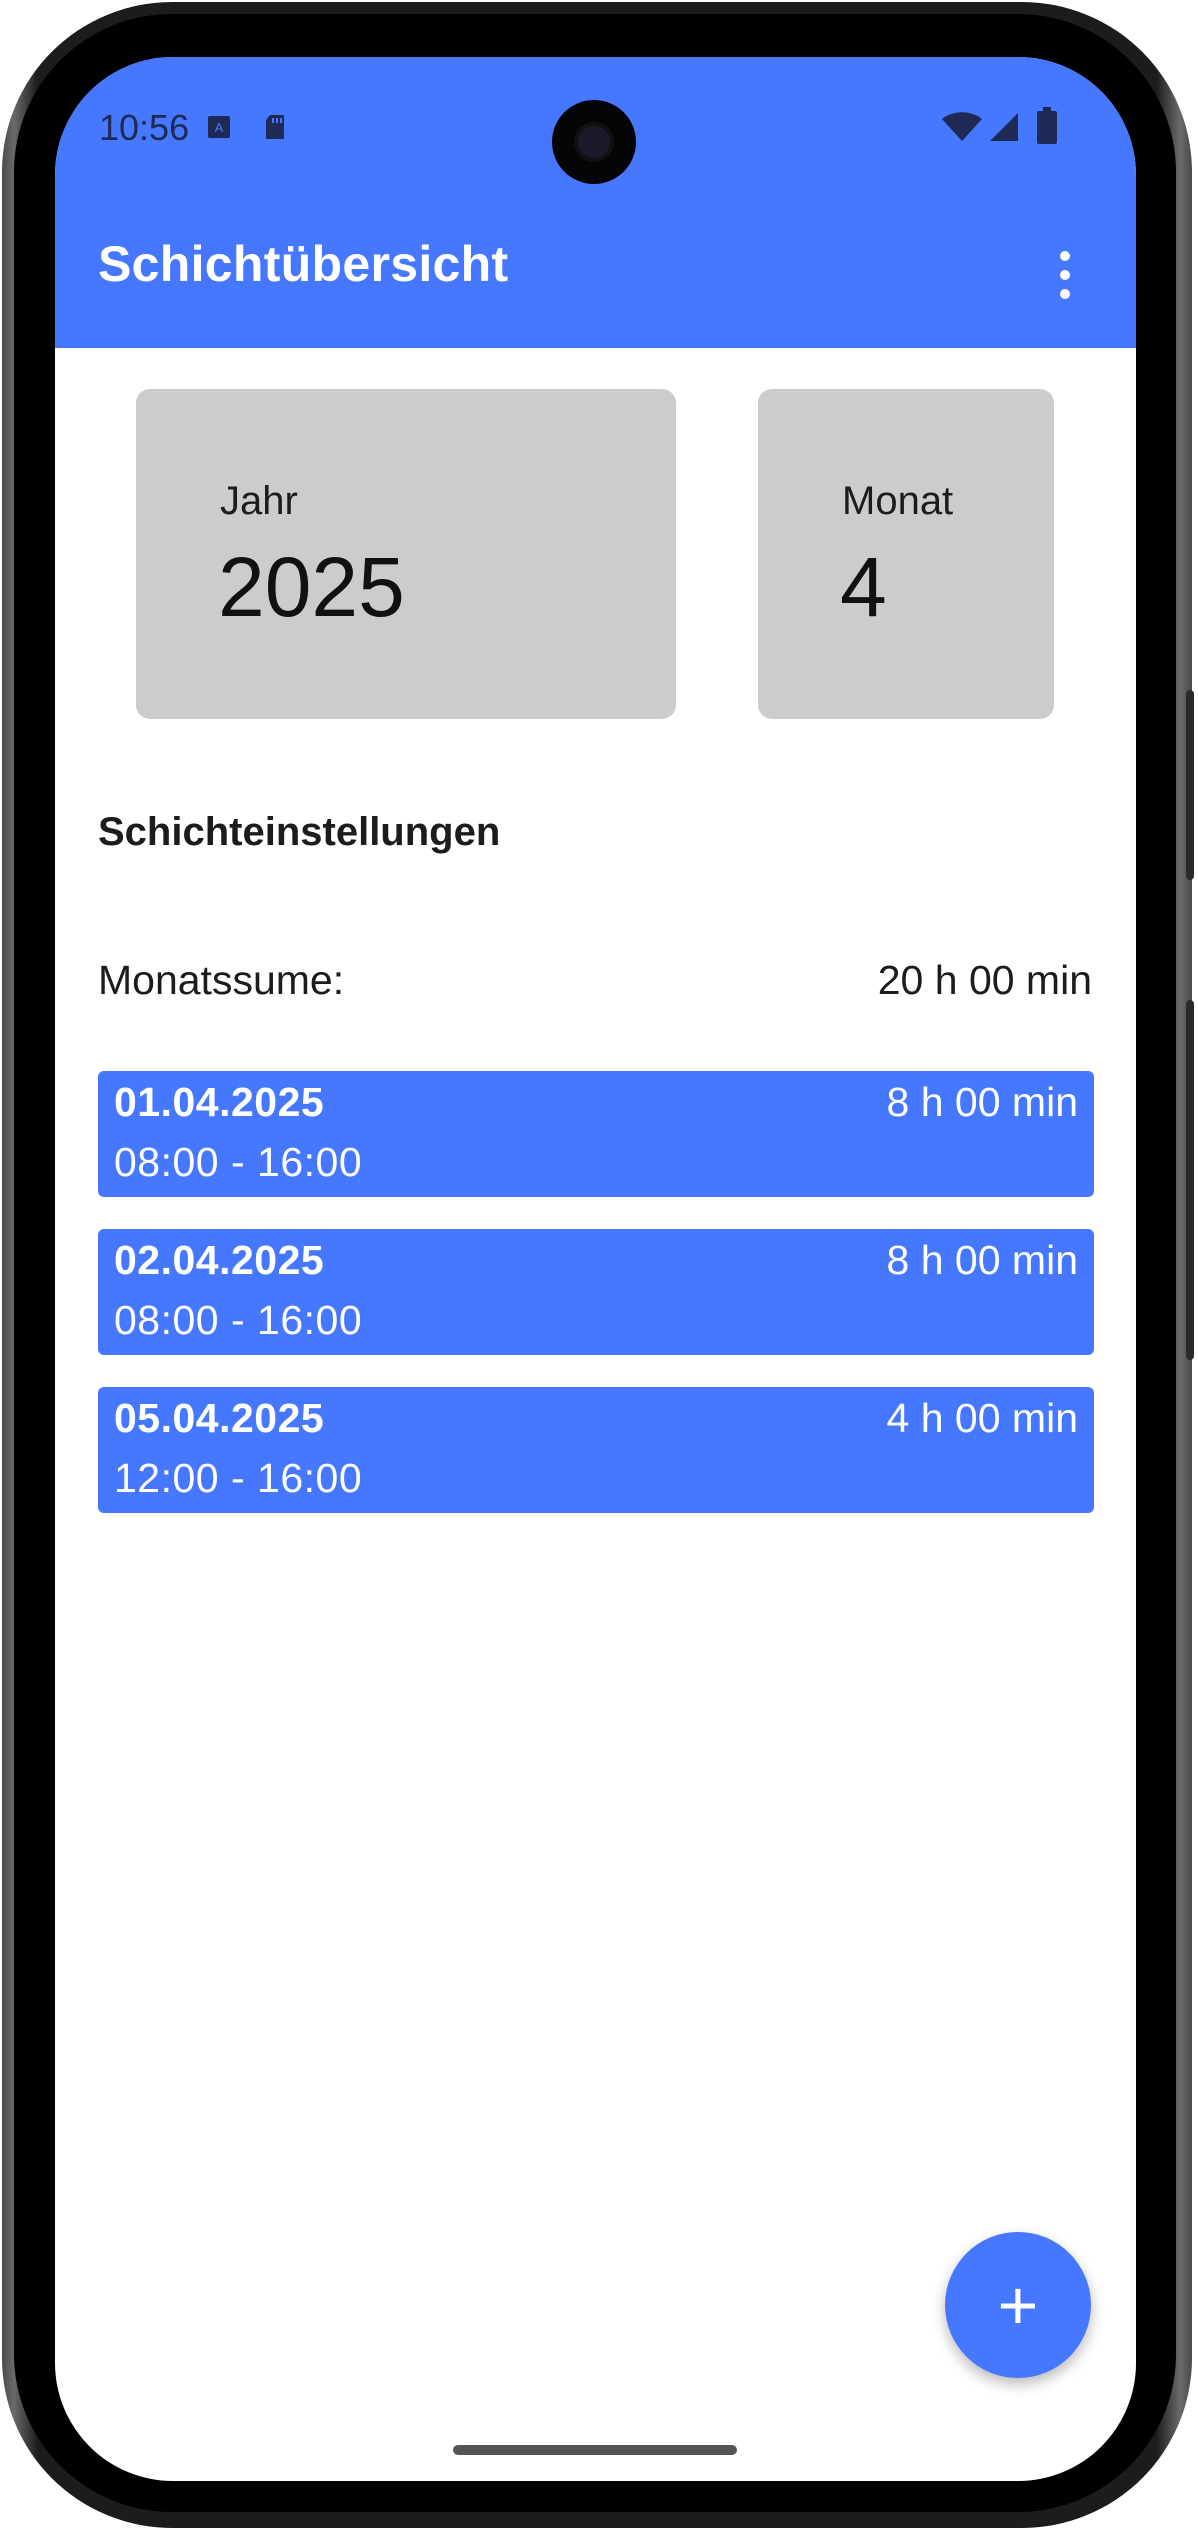 The height and width of the screenshot is (2531, 1198). I want to click on status-time: 10:56, so click(144, 127).